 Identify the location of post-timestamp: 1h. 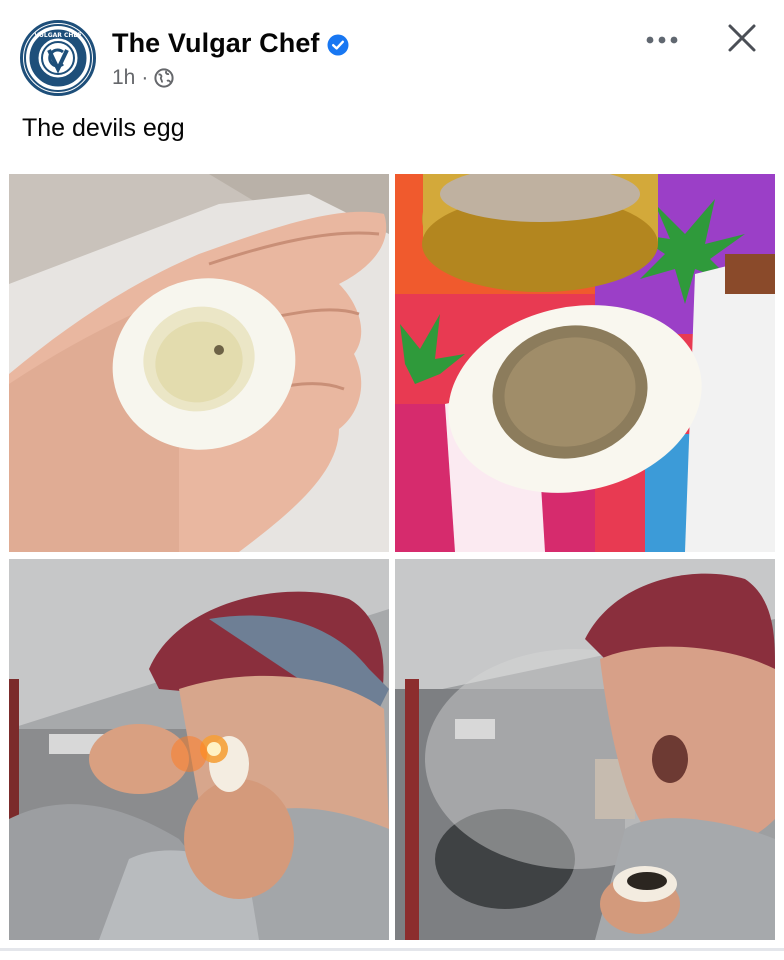
(123, 78).